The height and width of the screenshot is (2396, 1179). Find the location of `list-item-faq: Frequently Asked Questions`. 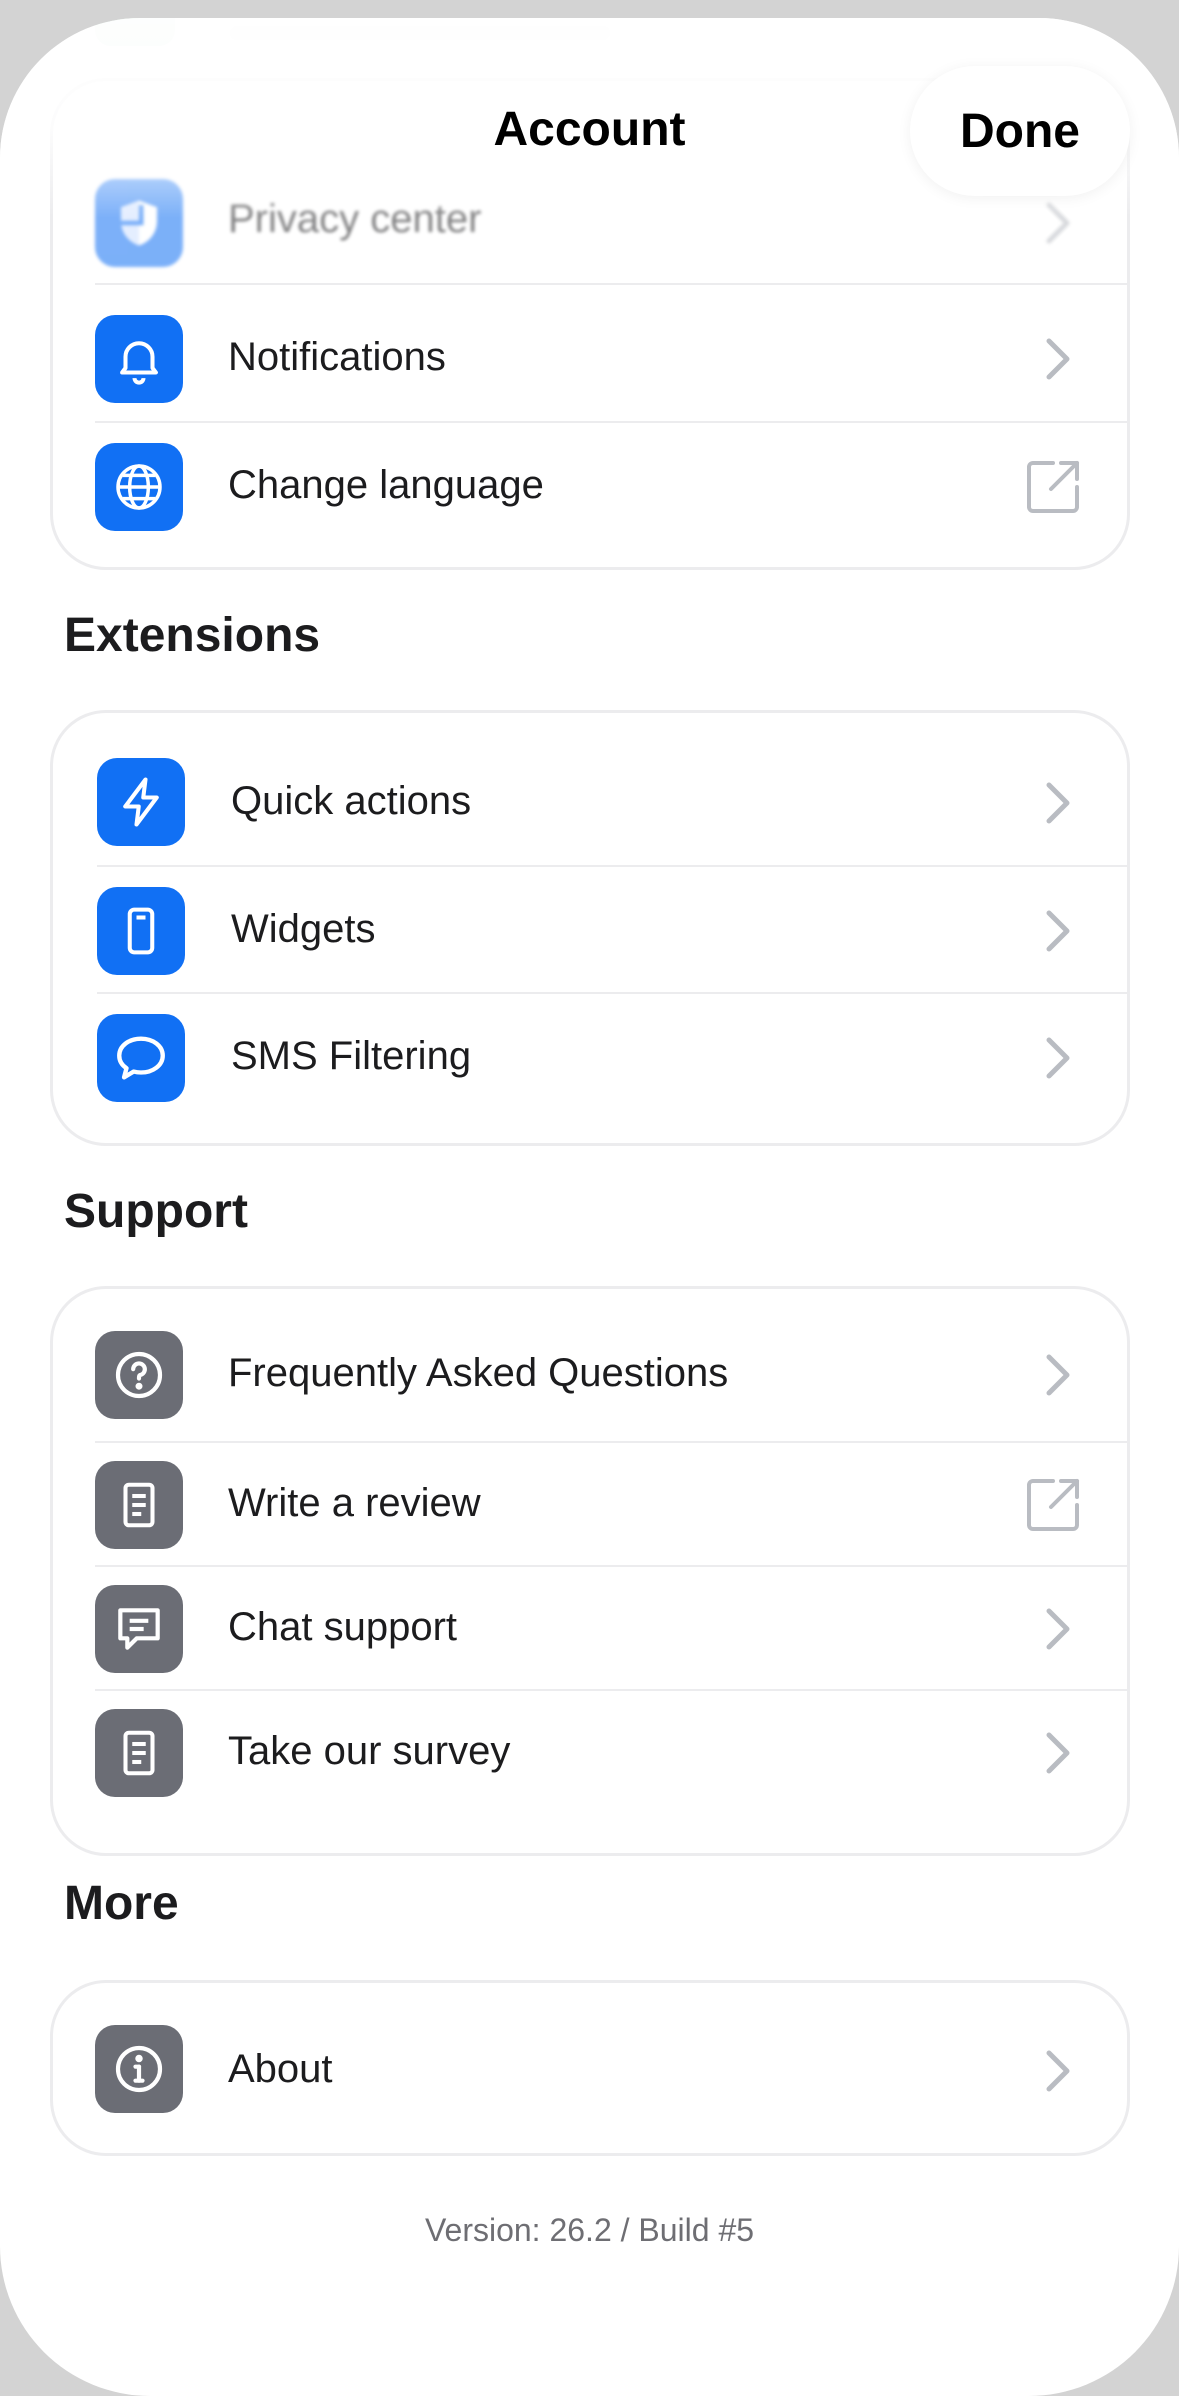

list-item-faq: Frequently Asked Questions is located at coordinates (590, 1366).